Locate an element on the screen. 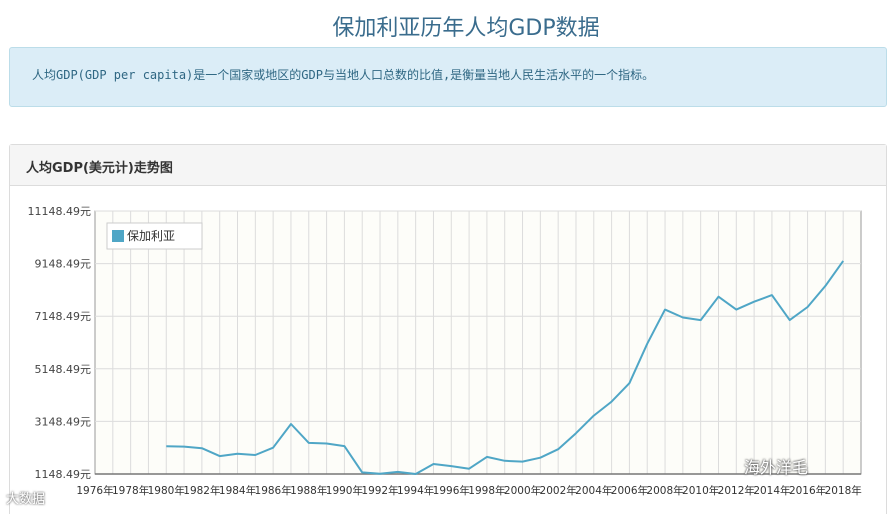 The width and height of the screenshot is (892, 514). y-tick-label: 7148.49元 is located at coordinates (63, 316).